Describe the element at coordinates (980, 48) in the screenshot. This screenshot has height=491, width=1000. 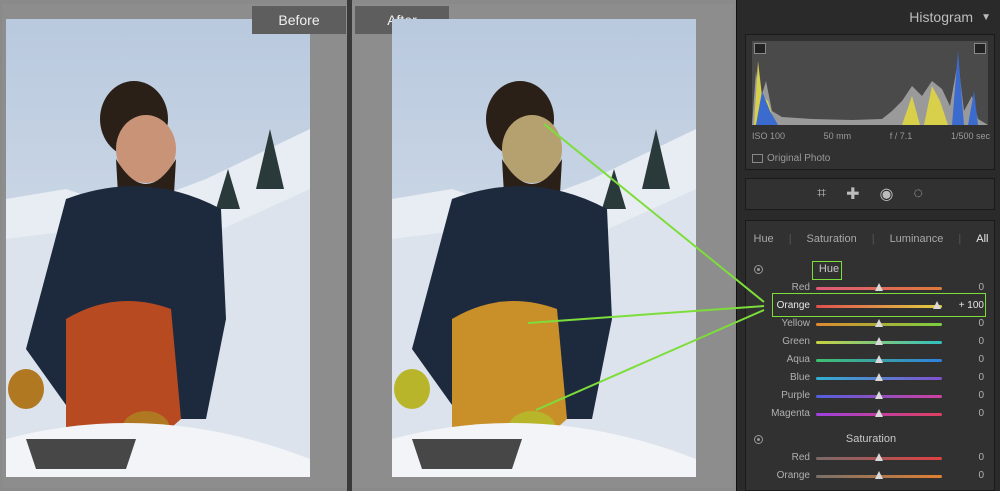
I see `highlight-clipping-icon` at that location.